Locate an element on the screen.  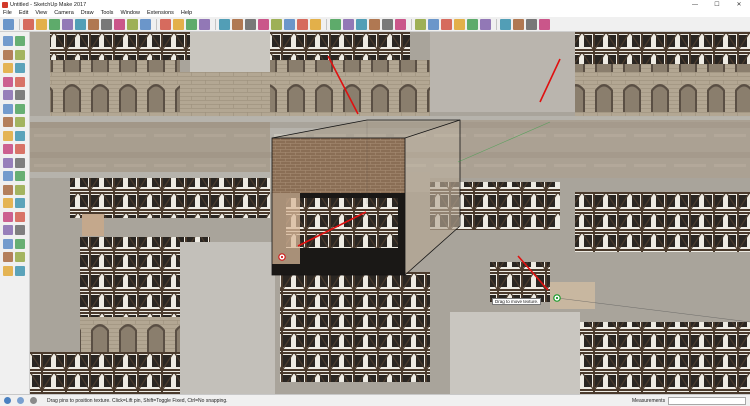
user-icon is located at coordinates (33, 400).